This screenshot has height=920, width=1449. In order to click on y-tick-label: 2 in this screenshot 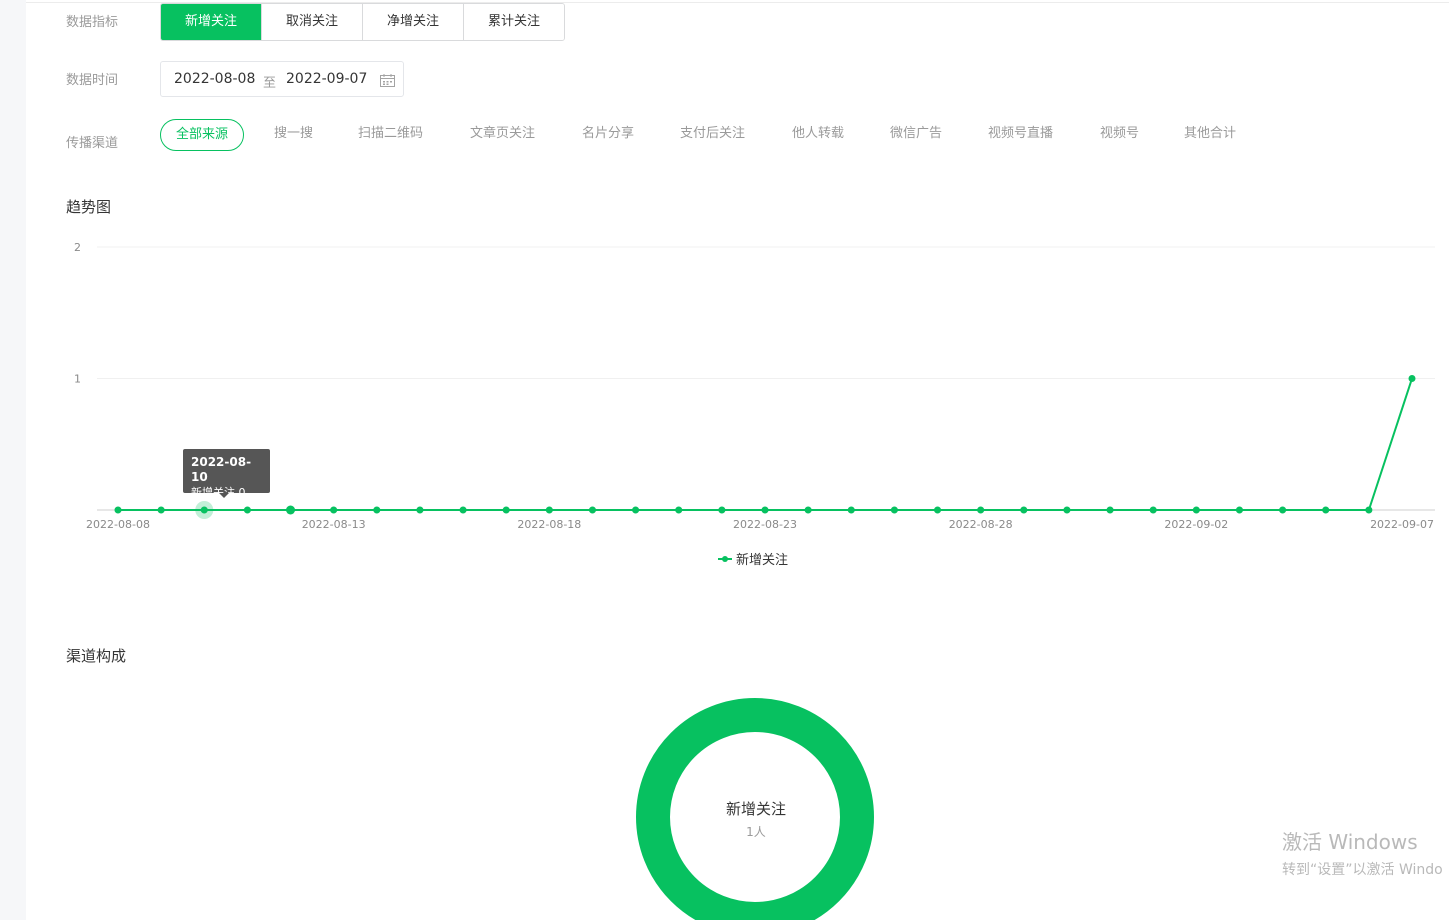, I will do `click(77, 247)`.